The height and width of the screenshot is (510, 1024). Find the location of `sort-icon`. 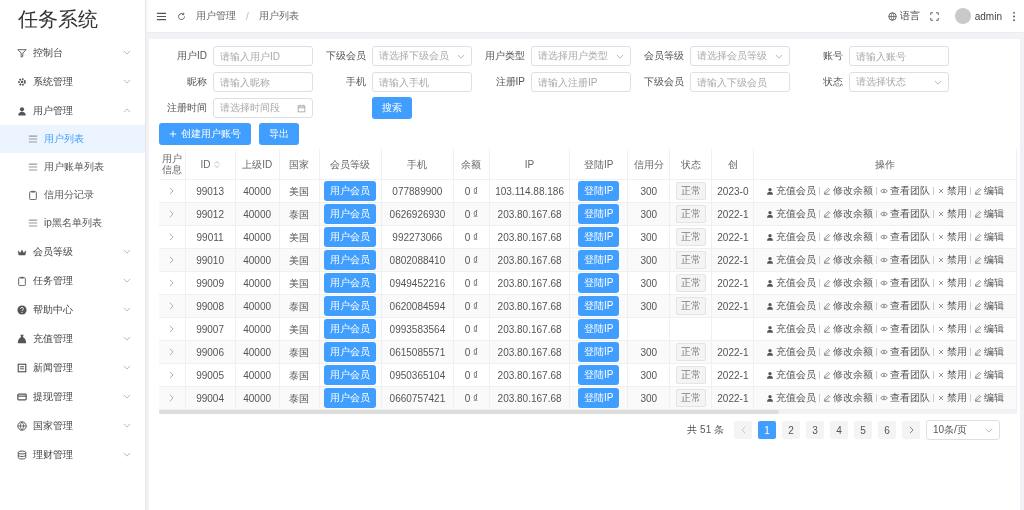

sort-icon is located at coordinates (216, 165).